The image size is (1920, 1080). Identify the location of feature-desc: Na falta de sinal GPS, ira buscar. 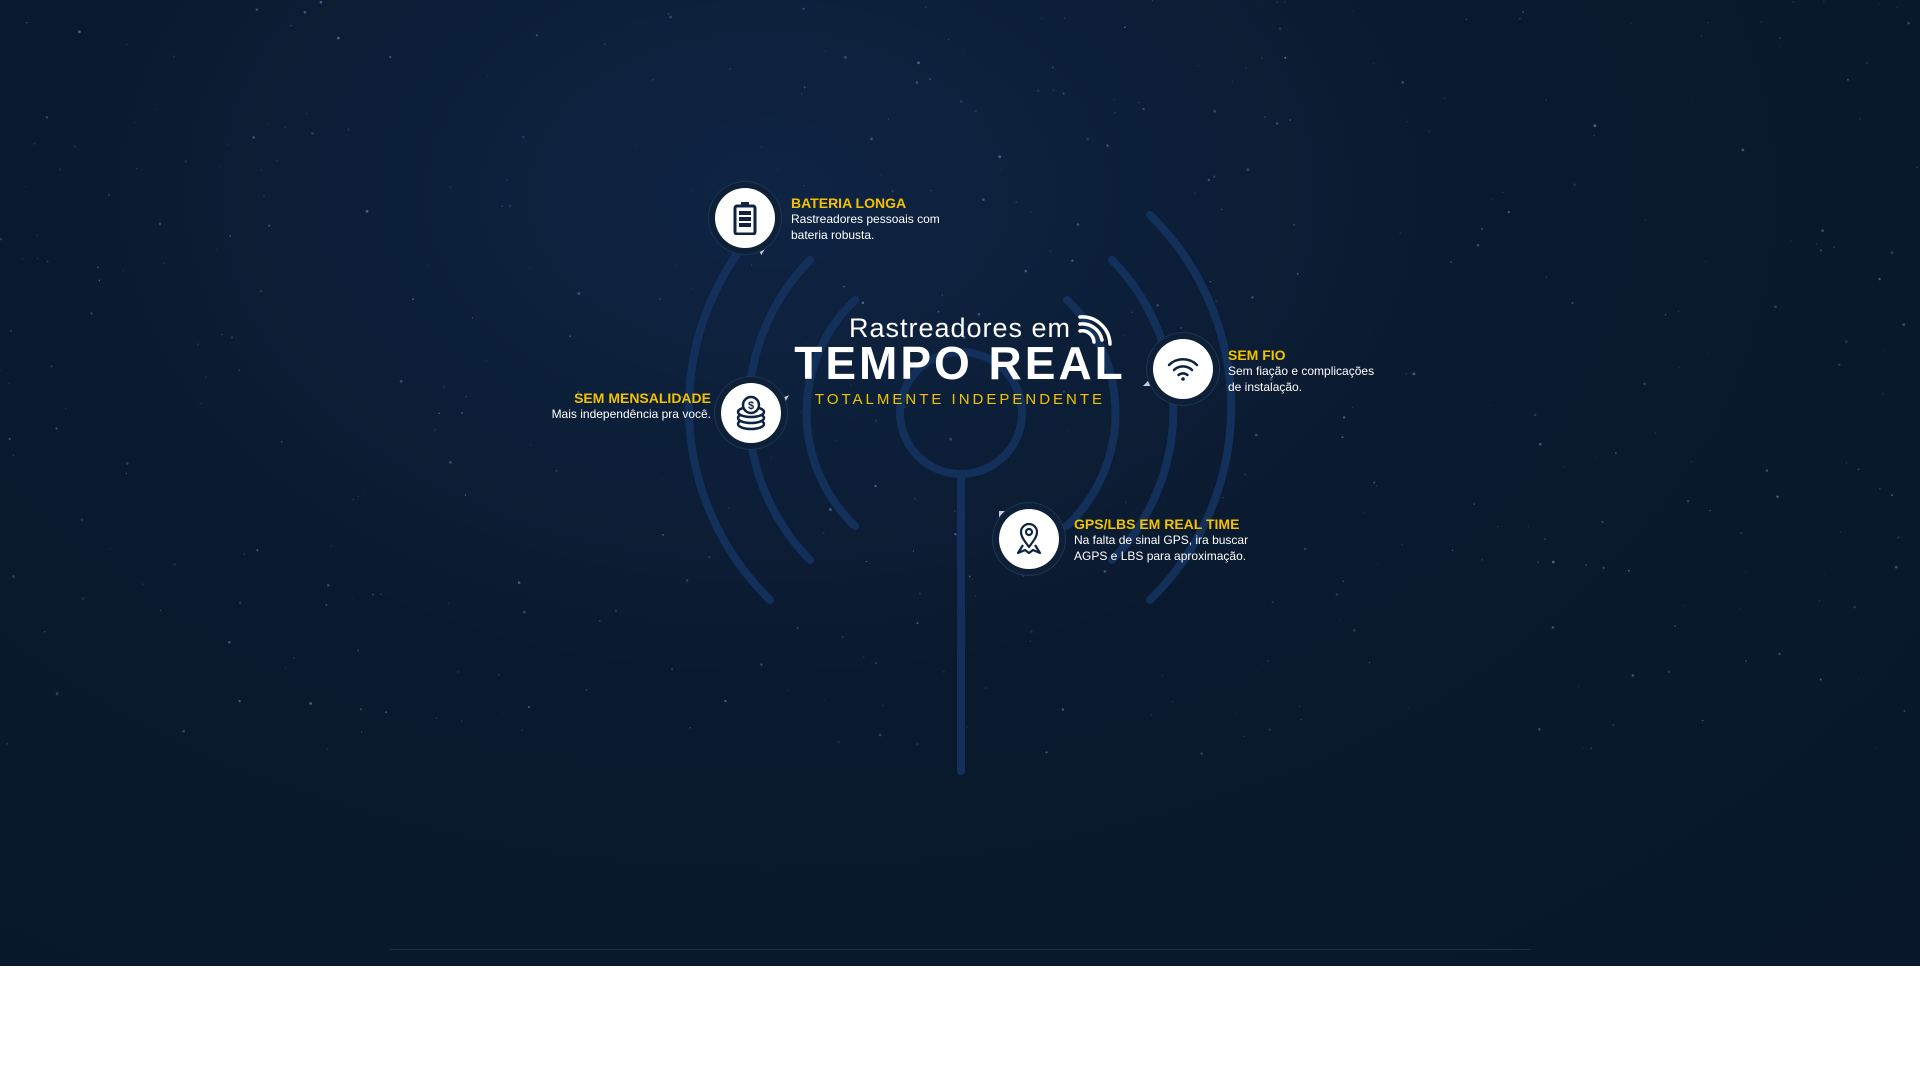
(1161, 540).